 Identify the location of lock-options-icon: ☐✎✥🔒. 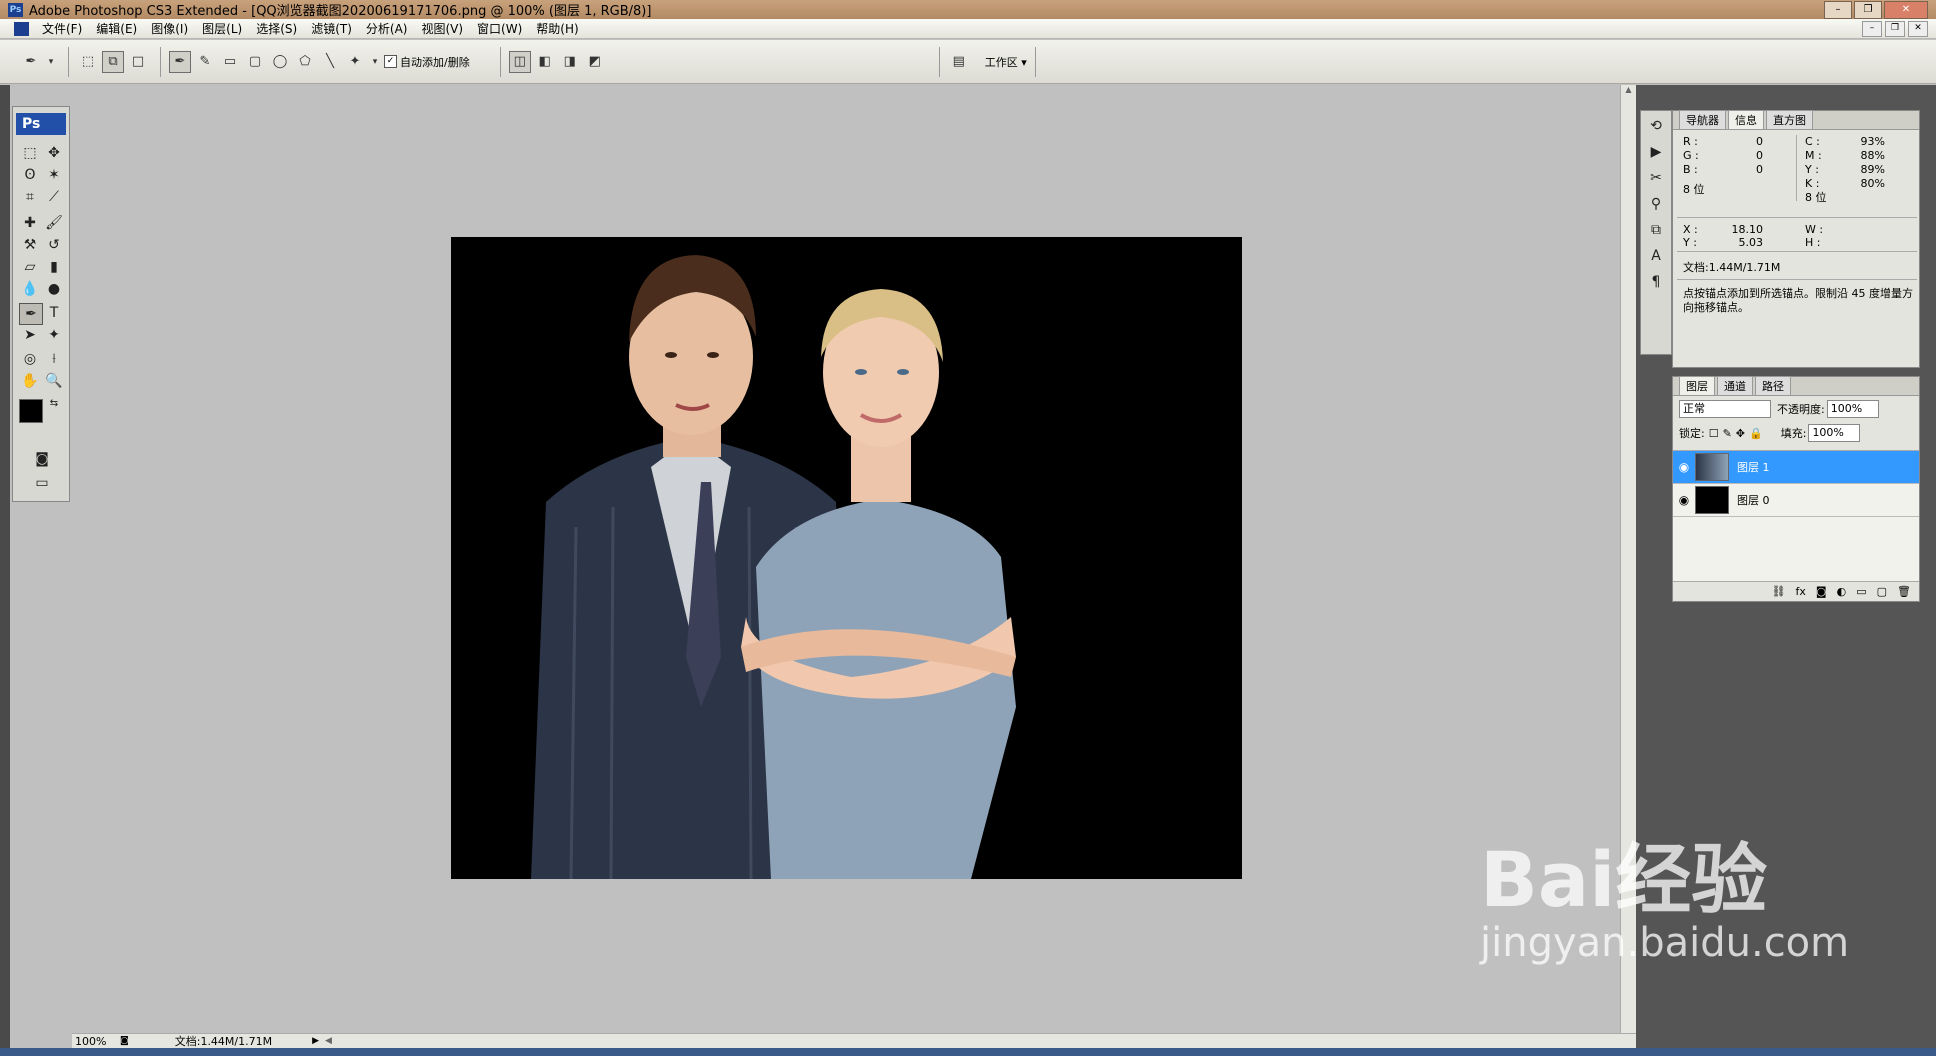
(1738, 433).